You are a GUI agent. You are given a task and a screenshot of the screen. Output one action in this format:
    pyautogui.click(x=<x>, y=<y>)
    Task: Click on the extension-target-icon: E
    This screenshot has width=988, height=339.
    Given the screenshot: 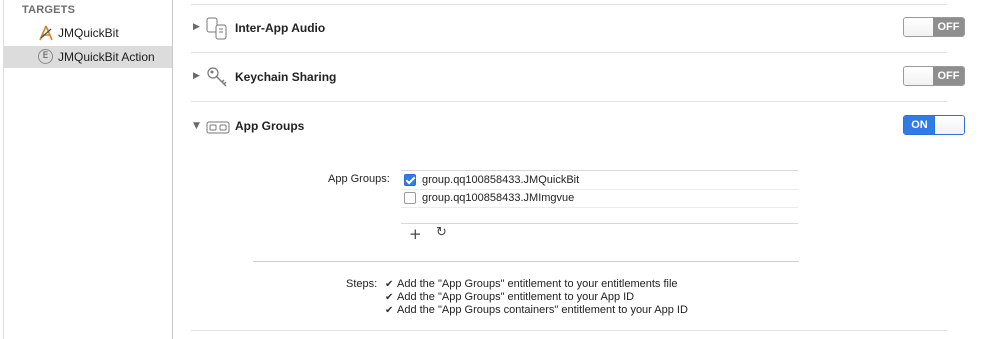 What is the action you would take?
    pyautogui.click(x=46, y=57)
    